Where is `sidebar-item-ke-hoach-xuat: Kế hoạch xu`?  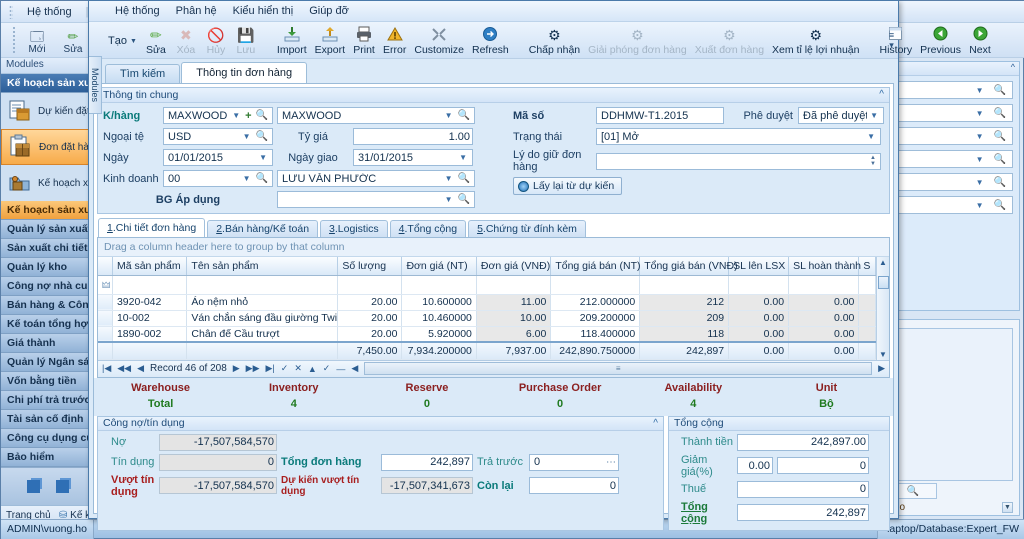
sidebar-item-ke-hoach-xuat: Kế hoạch xu is located at coordinates (48, 183).